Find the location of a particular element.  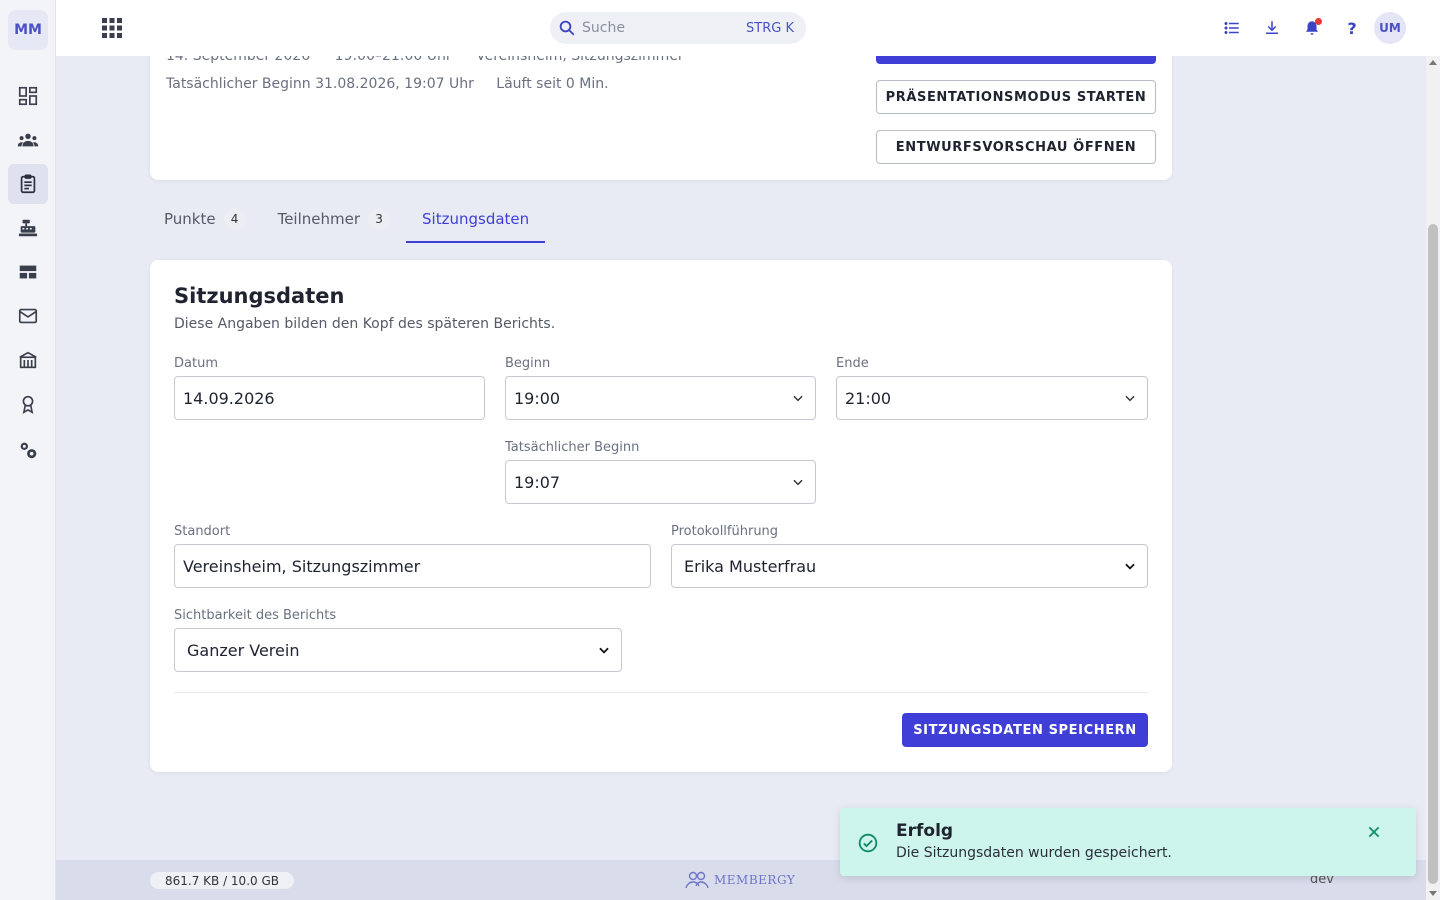

date-field: 14.09.2026 is located at coordinates (329, 398).